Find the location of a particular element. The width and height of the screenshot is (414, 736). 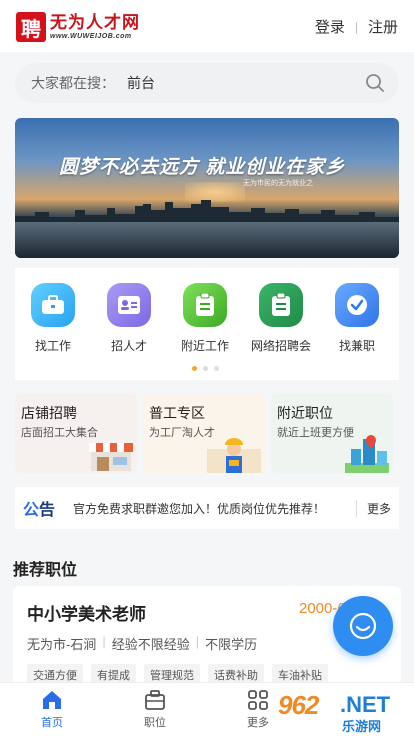

card-subtitle: 店面招工大集合 is located at coordinates (59, 433).